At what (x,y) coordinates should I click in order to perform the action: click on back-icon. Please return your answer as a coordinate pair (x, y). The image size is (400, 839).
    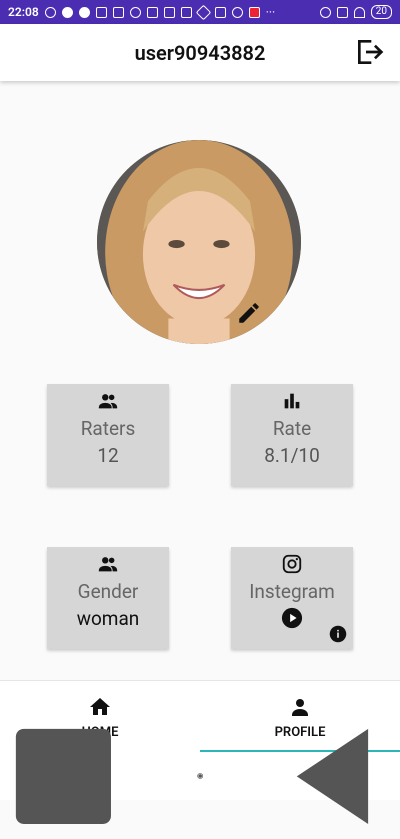
    Looking at the image, I should click on (336, 776).